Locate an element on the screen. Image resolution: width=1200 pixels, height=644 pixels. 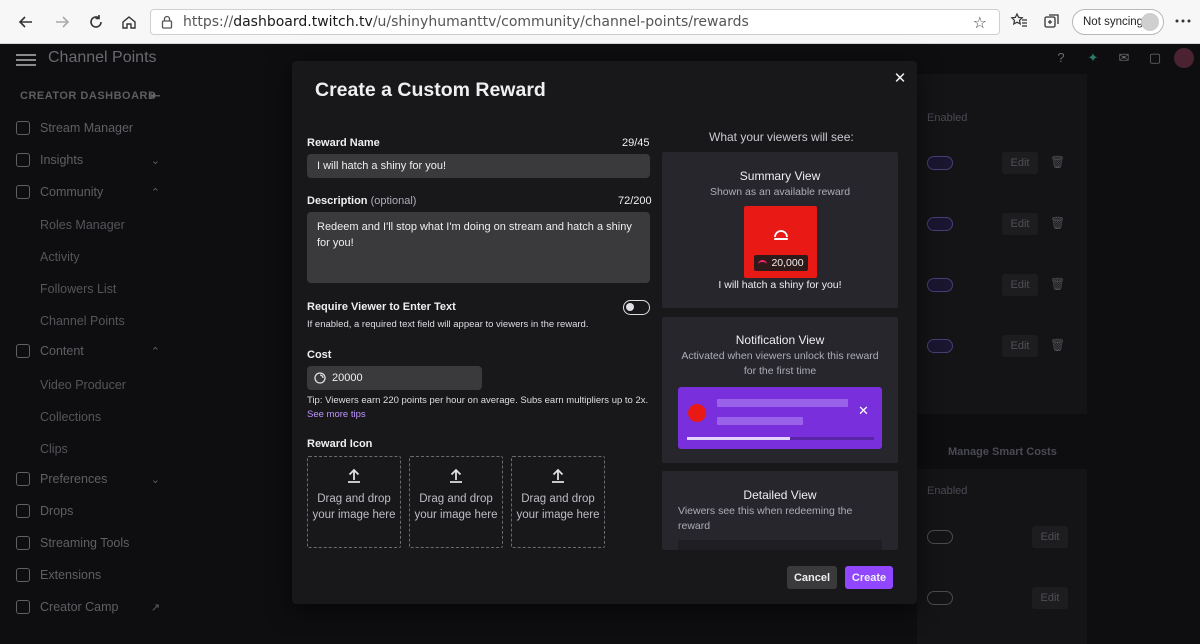
require-text-label: Require Viewer to Enter Text is located at coordinates (381, 307).